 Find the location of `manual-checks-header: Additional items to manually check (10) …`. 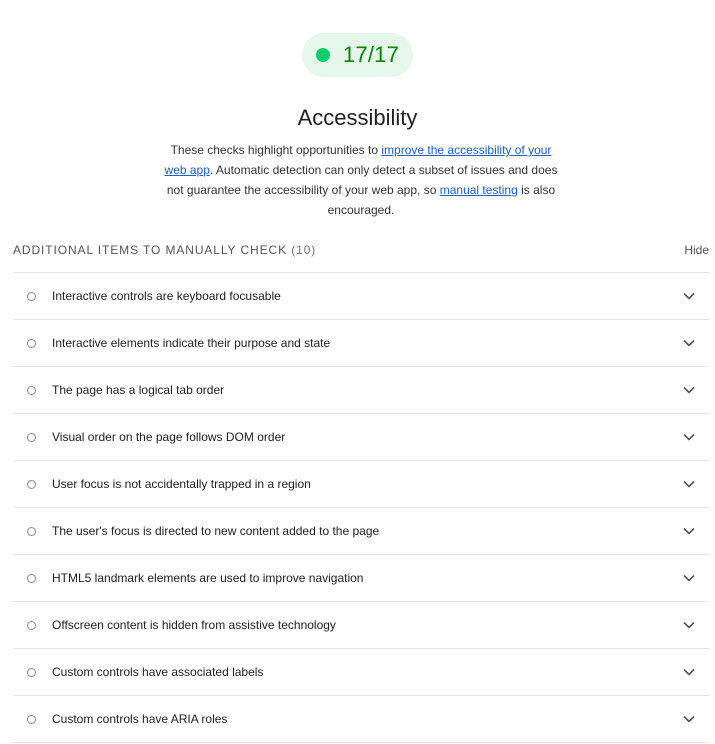

manual-checks-header: Additional items to manually check (10) … is located at coordinates (361, 250).